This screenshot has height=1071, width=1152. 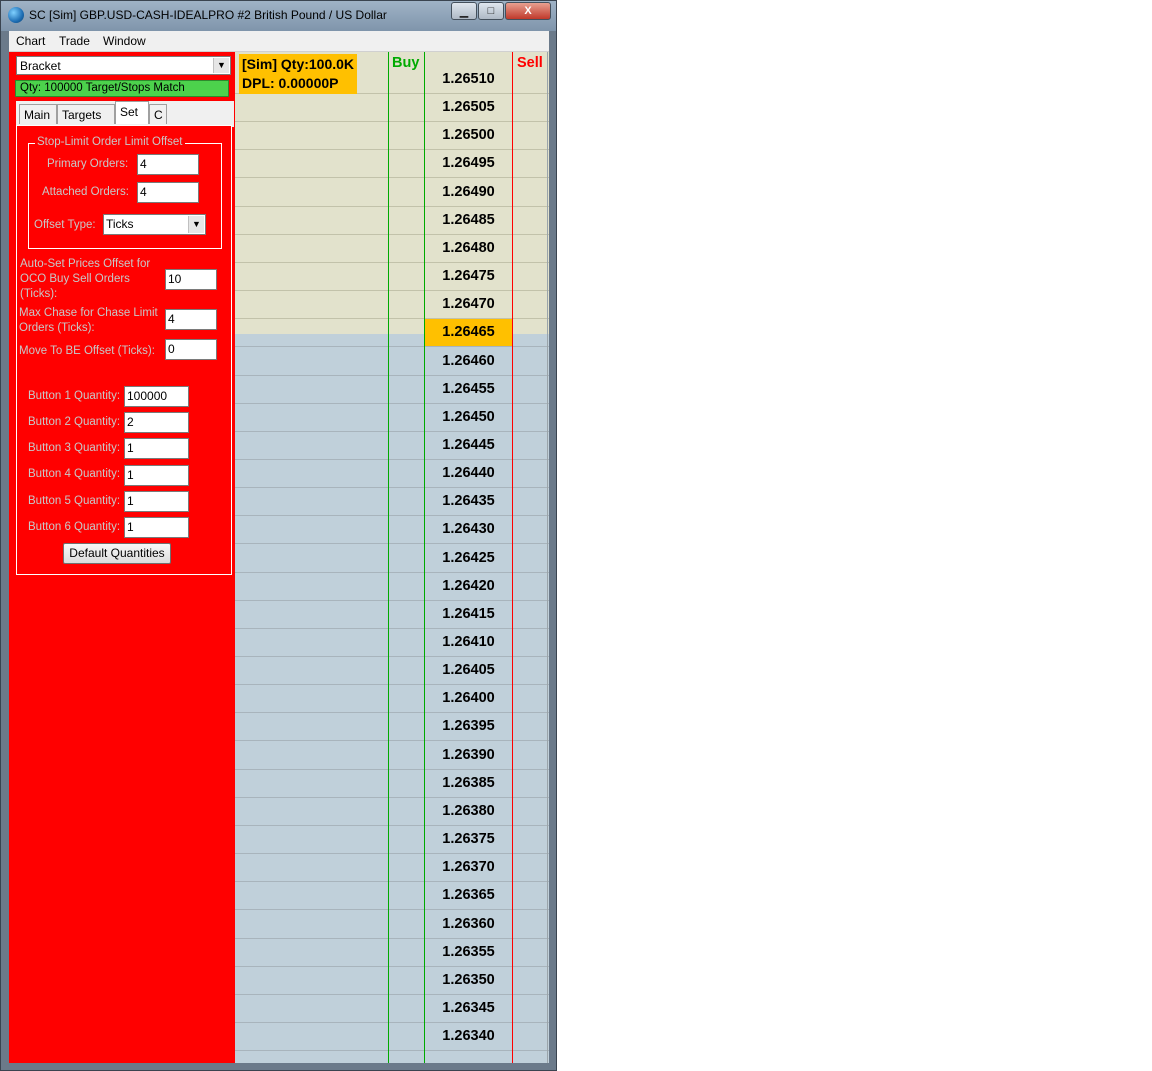 What do you see at coordinates (392, 446) in the screenshot?
I see `ladder-row: 1.26445` at bounding box center [392, 446].